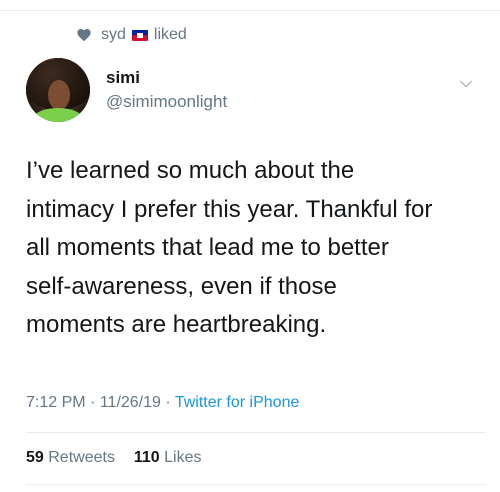 This screenshot has width=500, height=492. Describe the element at coordinates (113, 35) in the screenshot. I see `social-context-name: syd` at that location.